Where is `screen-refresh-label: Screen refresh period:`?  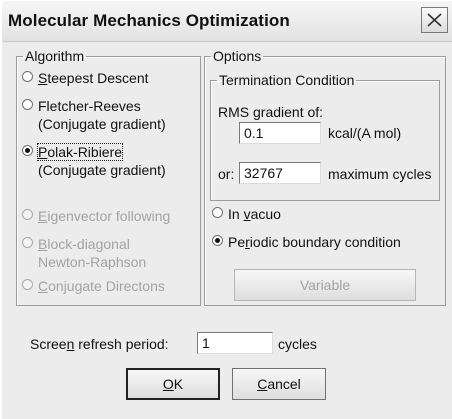
screen-refresh-label: Screen refresh period: is located at coordinates (99, 344).